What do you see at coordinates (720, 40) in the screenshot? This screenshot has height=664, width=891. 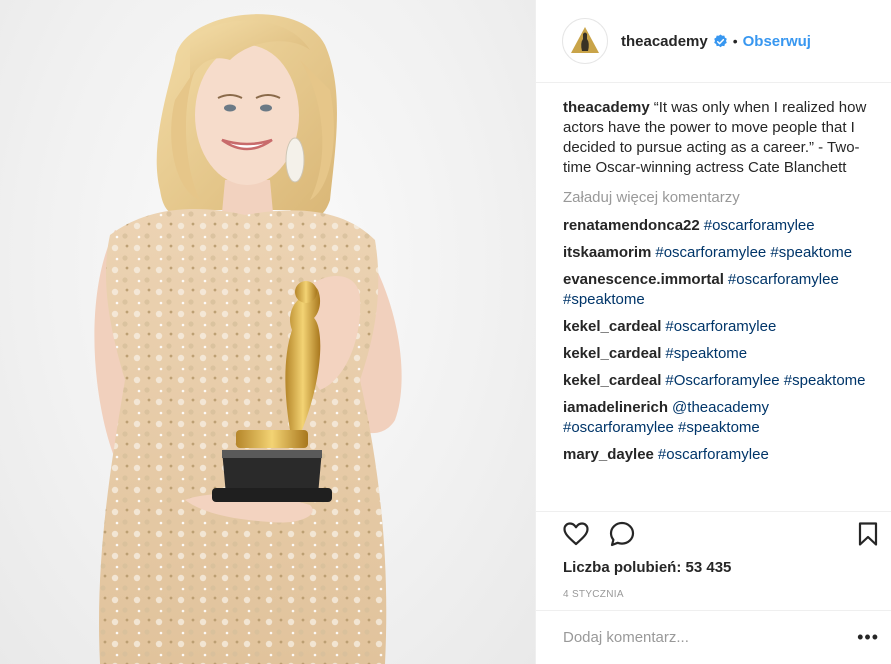 I see `verified-icon` at bounding box center [720, 40].